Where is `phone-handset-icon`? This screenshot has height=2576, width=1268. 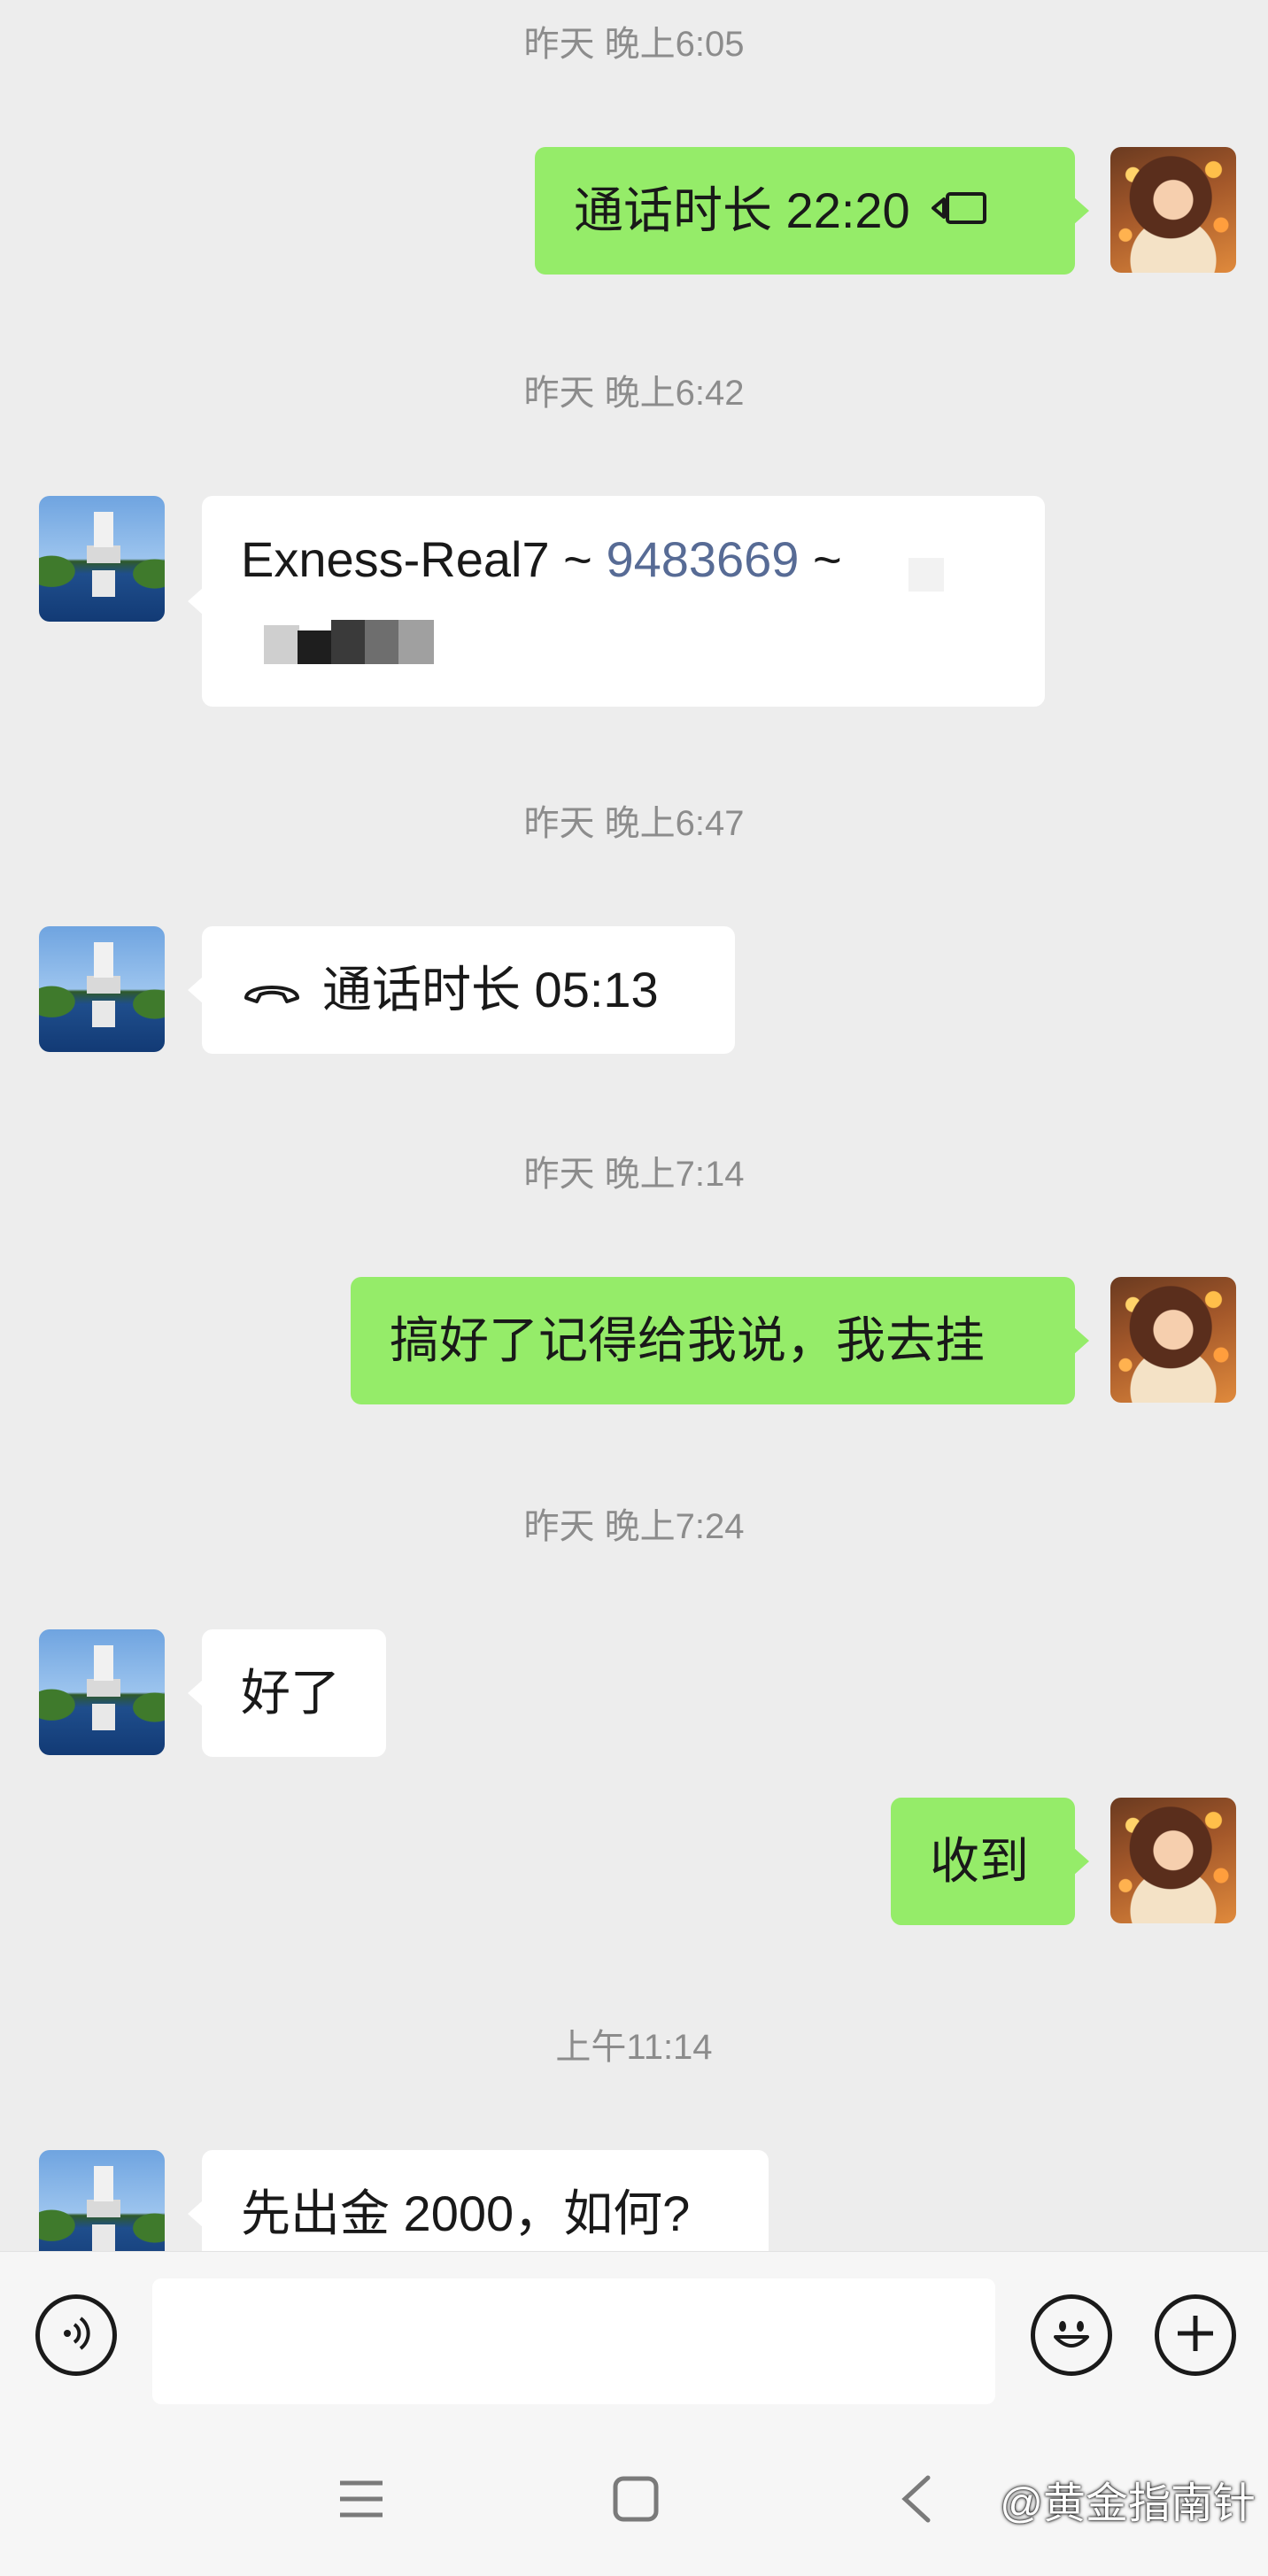
phone-handset-icon is located at coordinates (272, 990).